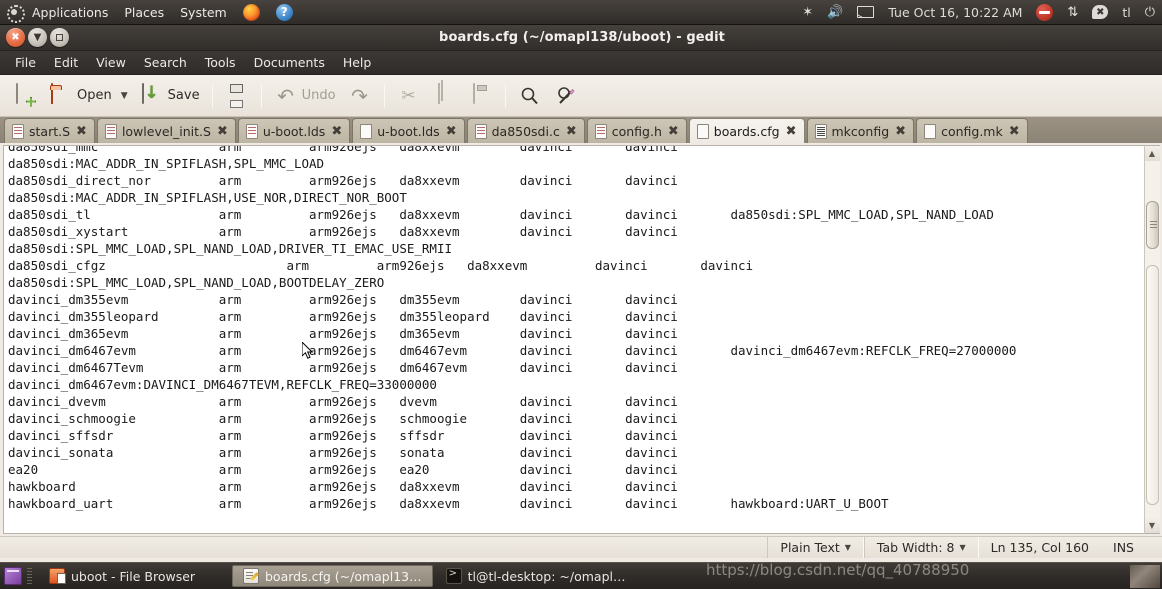  I want to click on tab-label: boards.cfg, so click(746, 131).